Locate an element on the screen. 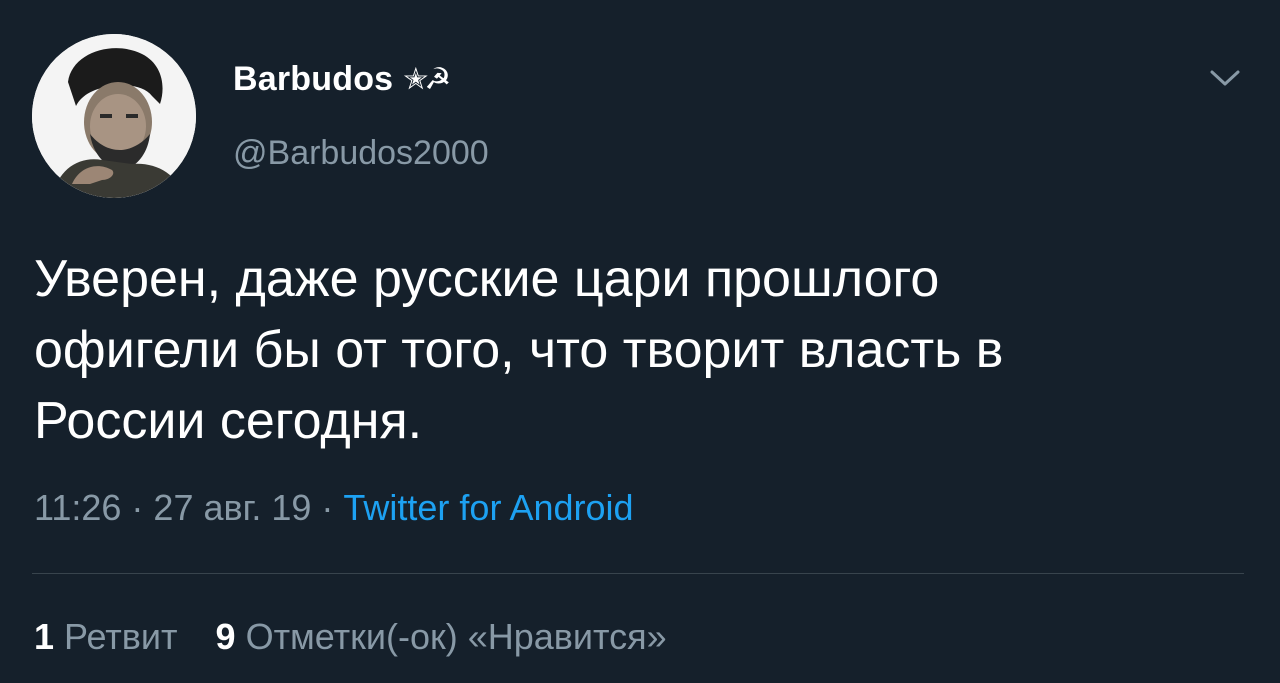 This screenshot has height=683, width=1280. tweet-text-line: России сегодня. is located at coordinates (228, 421).